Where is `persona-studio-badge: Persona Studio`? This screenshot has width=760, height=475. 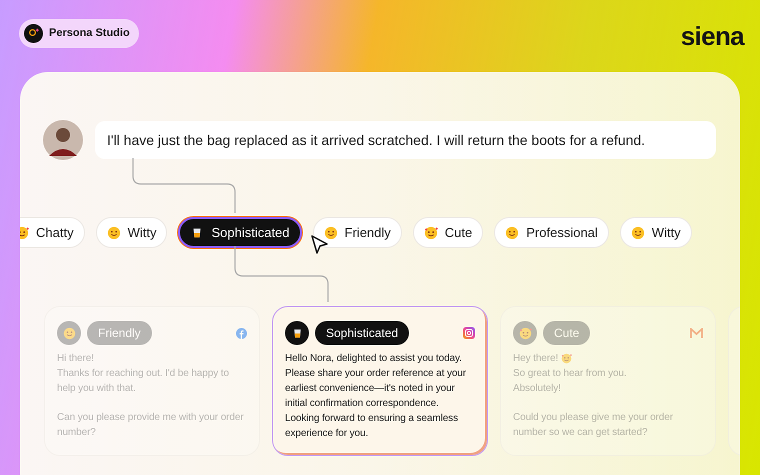 persona-studio-badge: Persona Studio is located at coordinates (79, 33).